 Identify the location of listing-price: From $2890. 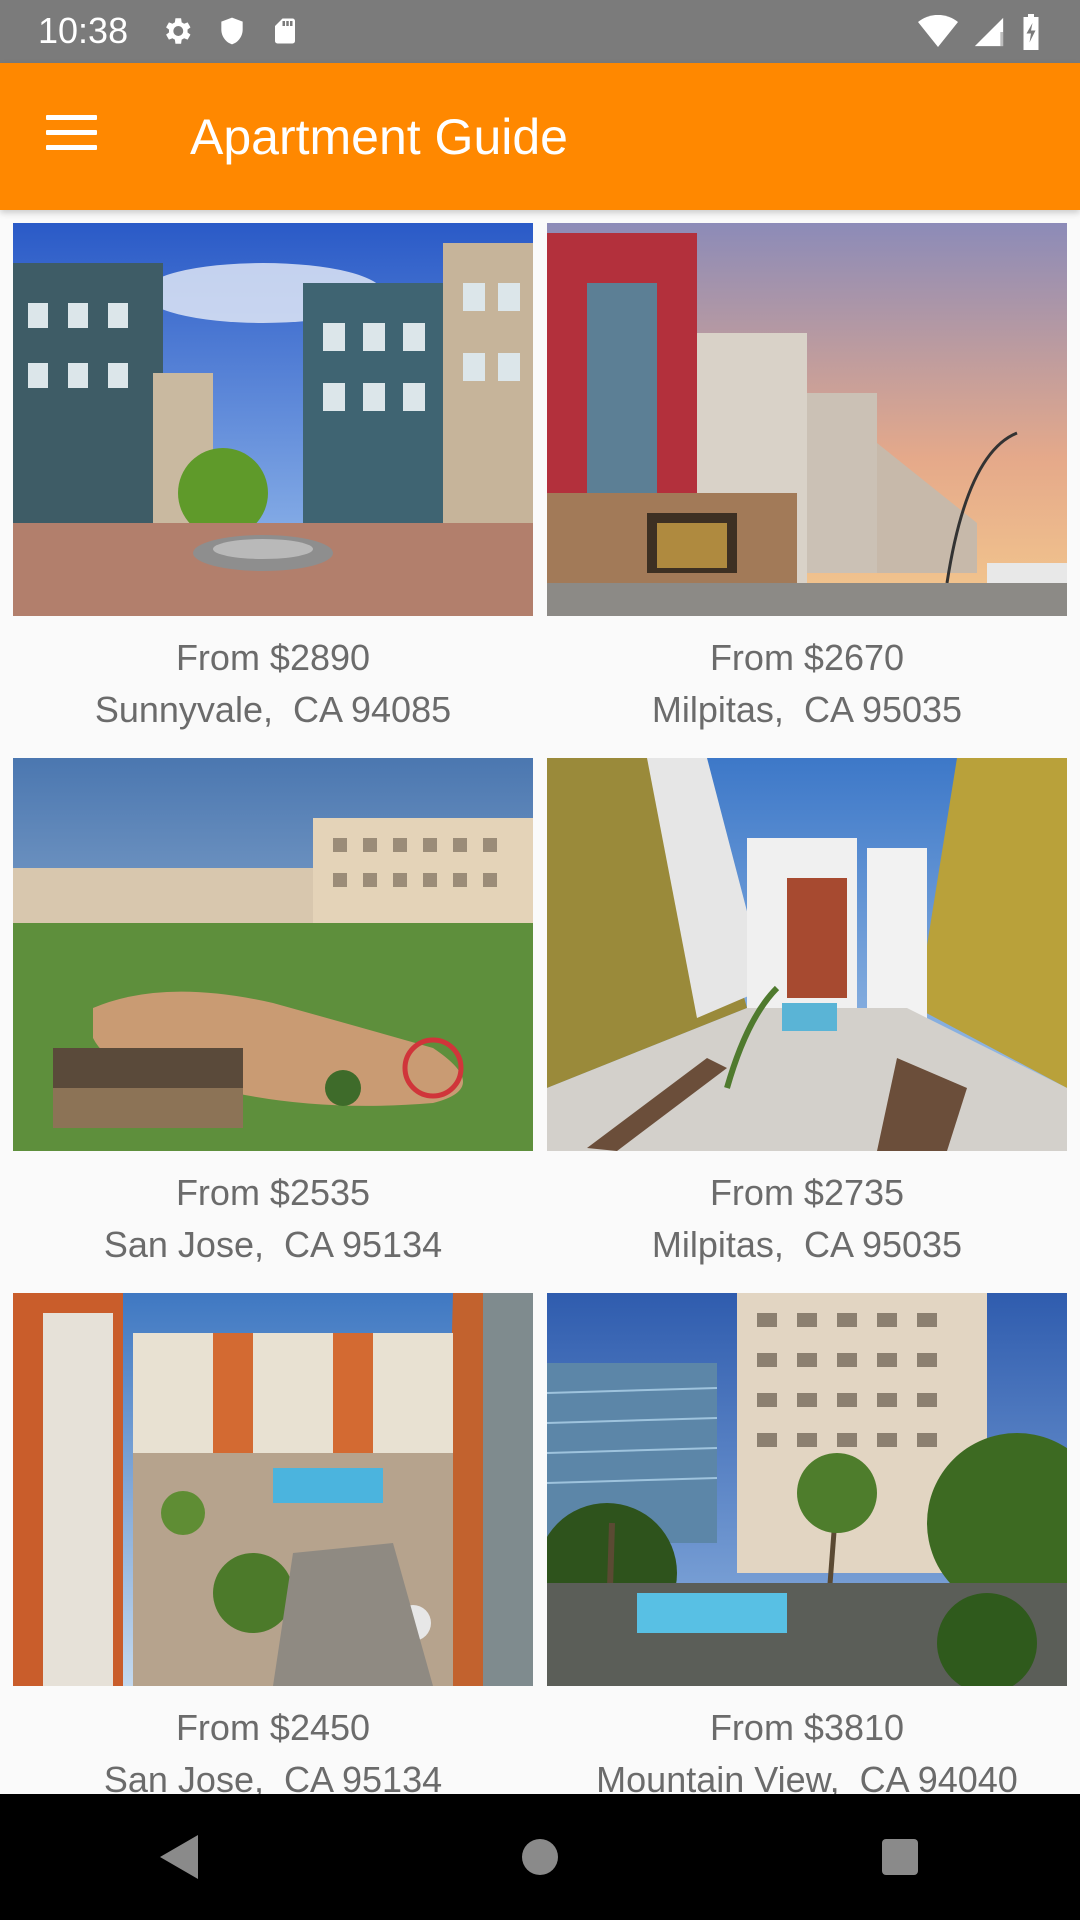
(273, 657).